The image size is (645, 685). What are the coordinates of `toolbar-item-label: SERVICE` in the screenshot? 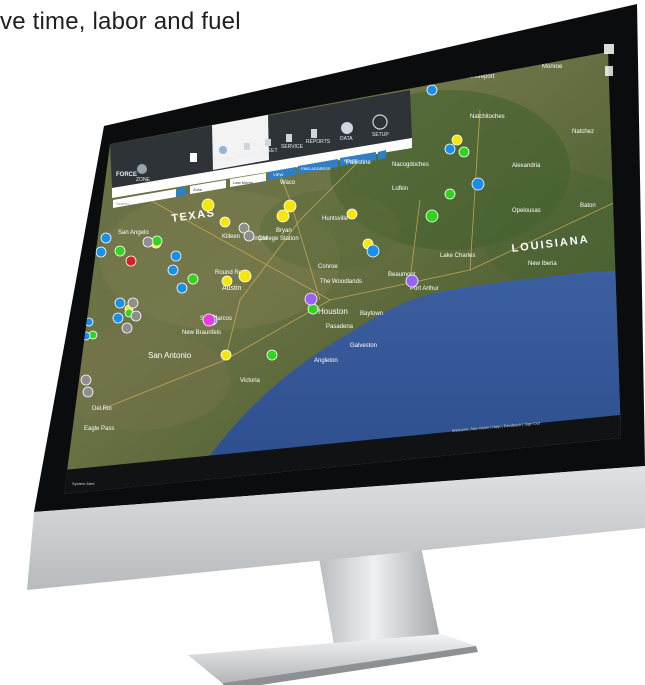 It's located at (292, 147).